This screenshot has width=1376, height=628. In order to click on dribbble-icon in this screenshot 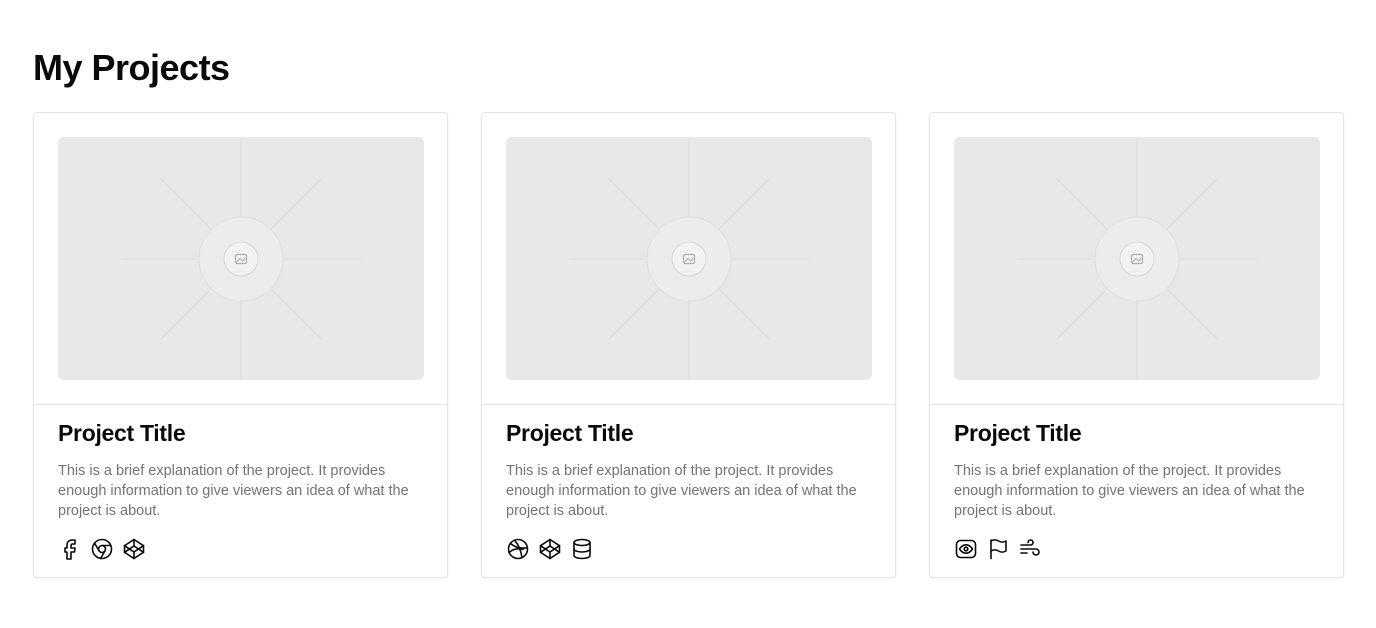, I will do `click(518, 549)`.